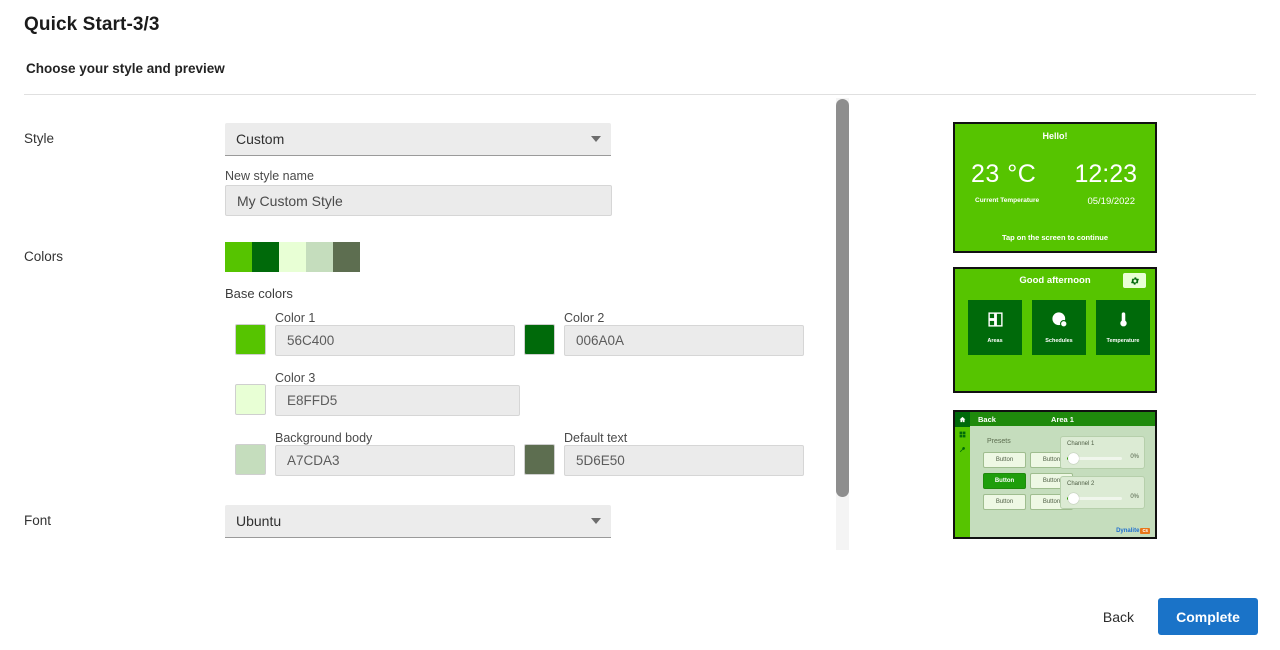 The height and width of the screenshot is (650, 1280). I want to click on preview2-tile-temperature: Temperature, so click(1123, 327).